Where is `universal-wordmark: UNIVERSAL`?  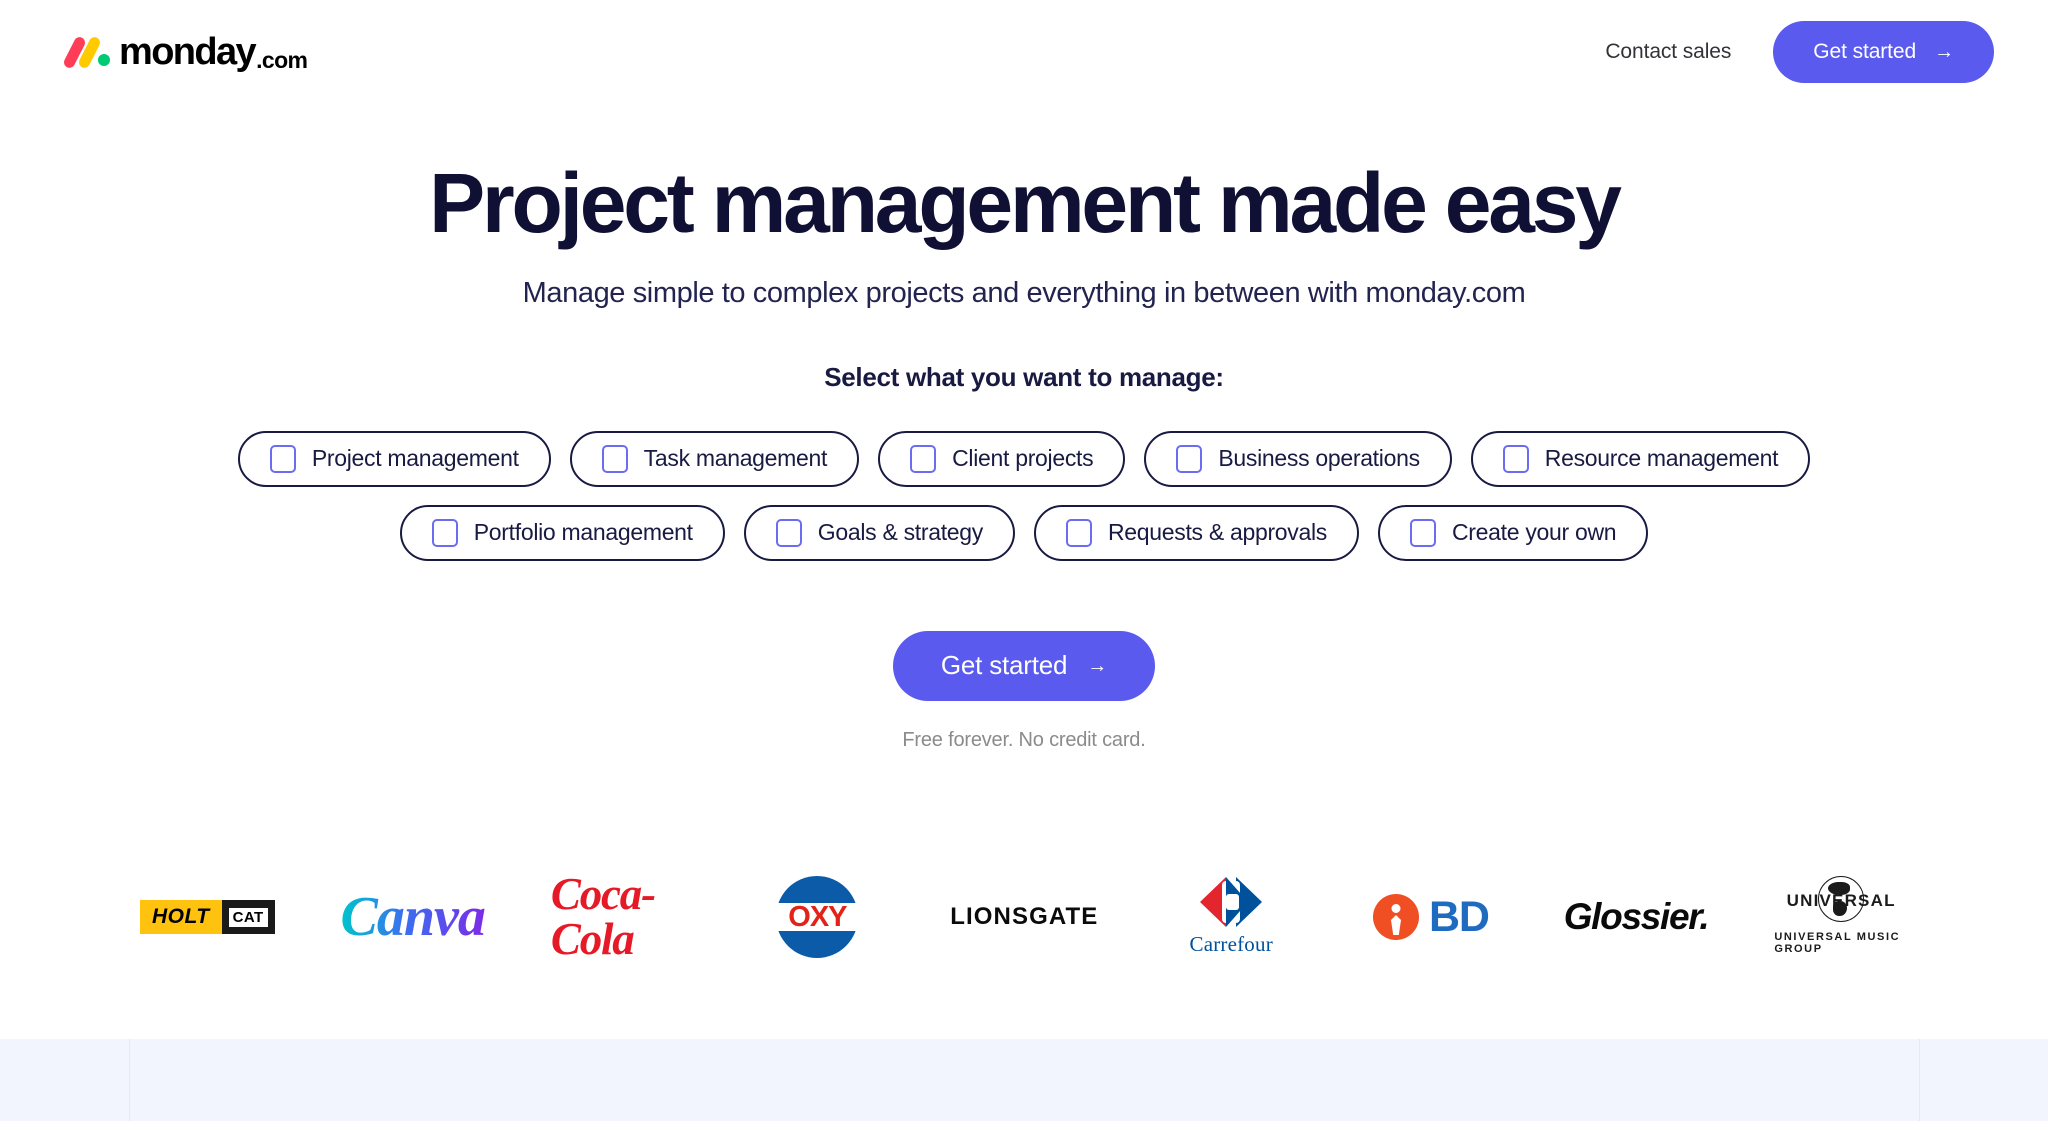
universal-wordmark: UNIVERSAL is located at coordinates (1841, 900).